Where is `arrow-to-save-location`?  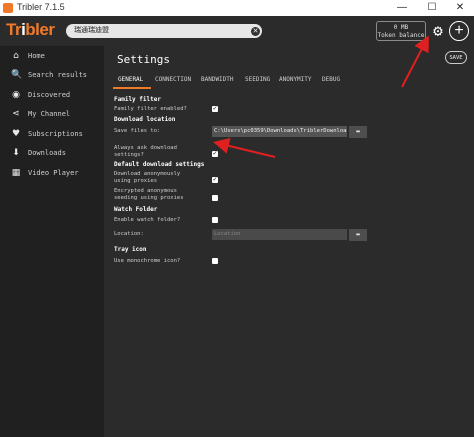
arrow-to-save-location is located at coordinates (244, 148).